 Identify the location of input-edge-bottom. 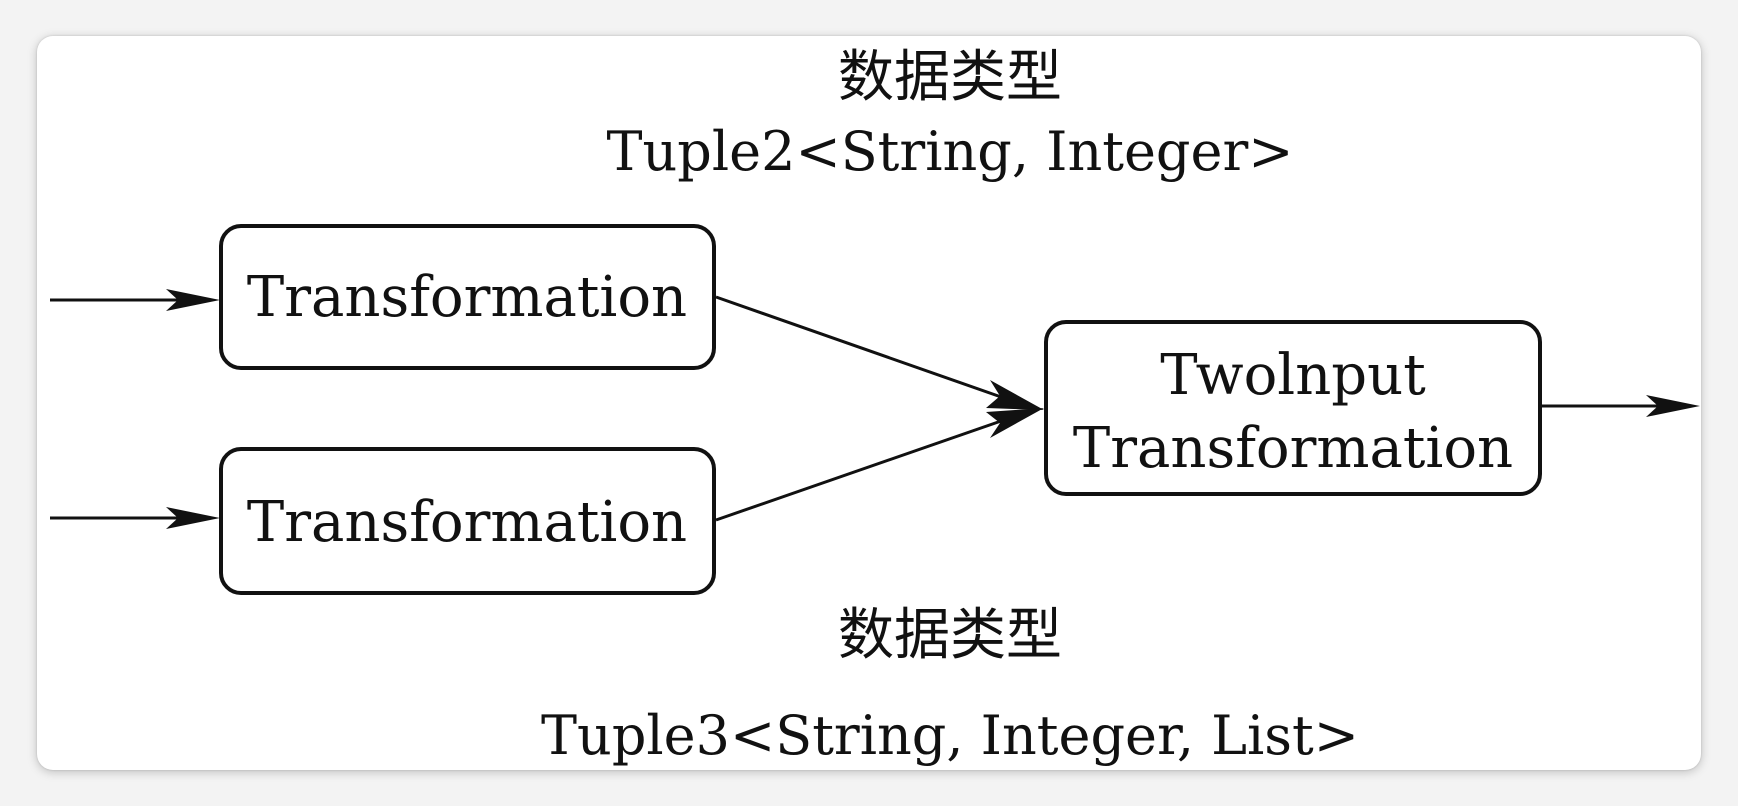
(135, 518).